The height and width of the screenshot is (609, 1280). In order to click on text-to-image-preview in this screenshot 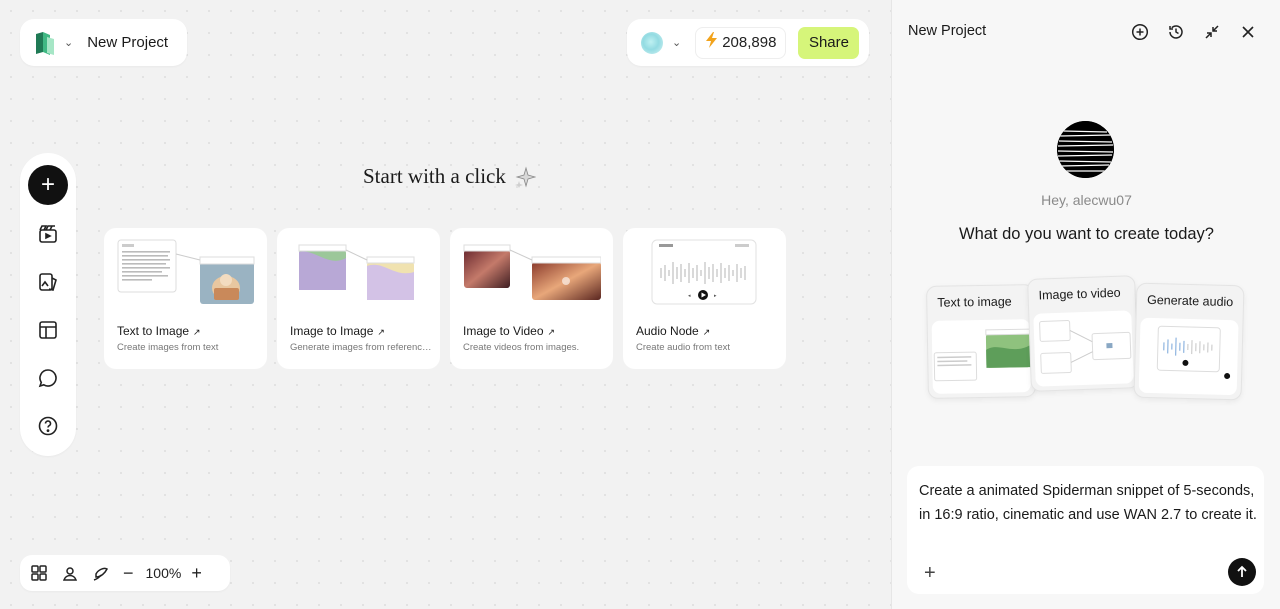, I will do `click(186, 271)`.